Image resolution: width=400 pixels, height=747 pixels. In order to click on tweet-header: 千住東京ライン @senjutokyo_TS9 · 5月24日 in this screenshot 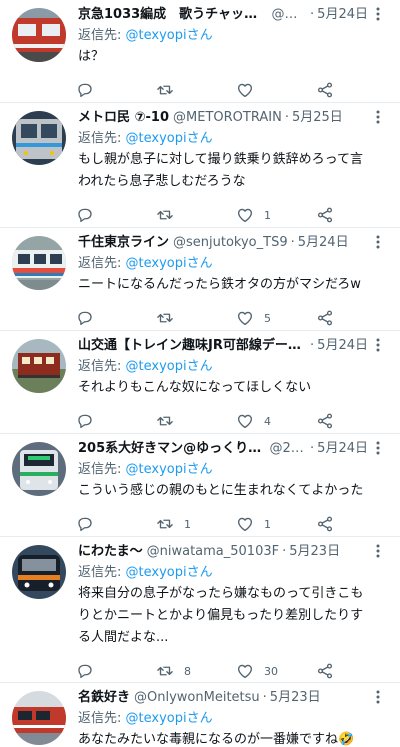, I will do `click(223, 243)`.